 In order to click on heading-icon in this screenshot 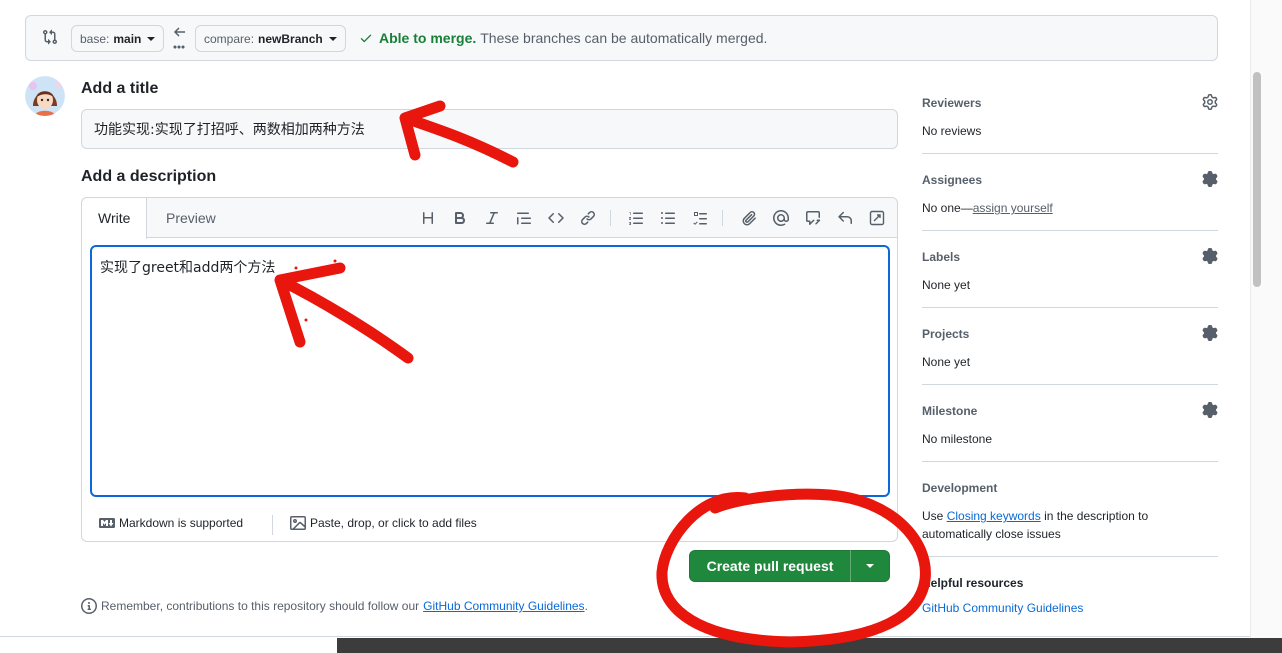, I will do `click(428, 218)`.